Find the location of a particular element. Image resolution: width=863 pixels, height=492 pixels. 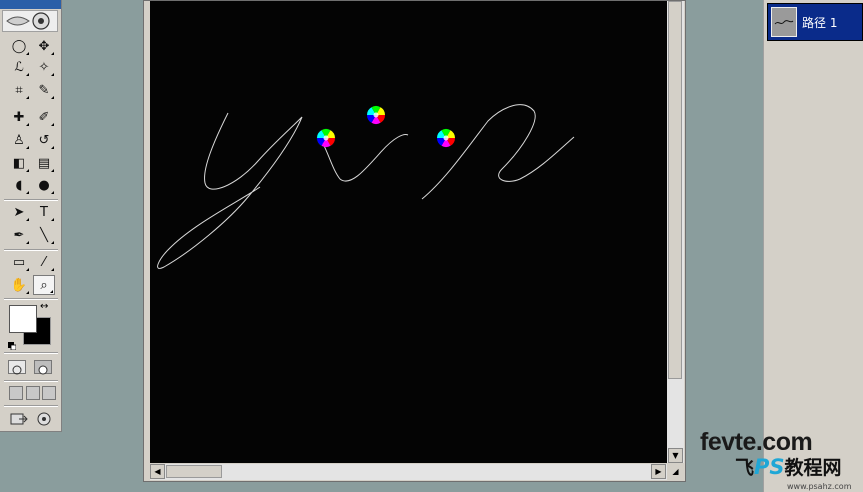

resize-grip-icon: ◢ is located at coordinates (675, 471).